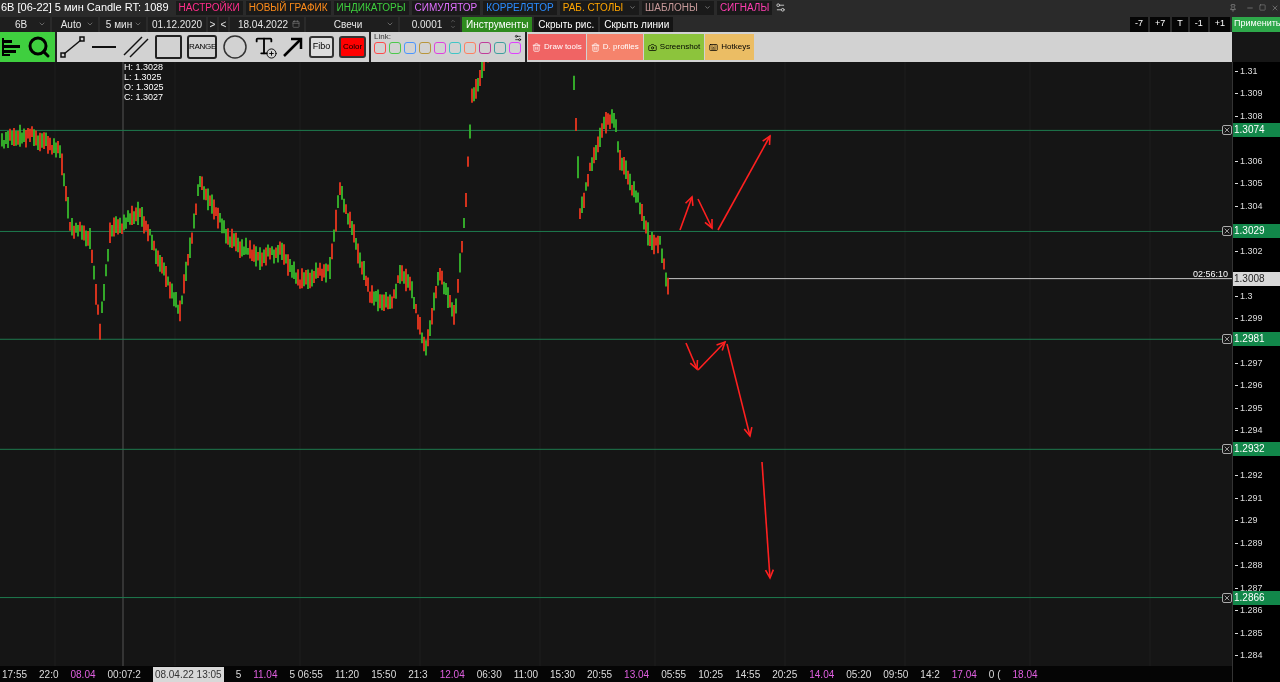  What do you see at coordinates (748, 674) in the screenshot?
I see `time-tick: 14:55` at bounding box center [748, 674].